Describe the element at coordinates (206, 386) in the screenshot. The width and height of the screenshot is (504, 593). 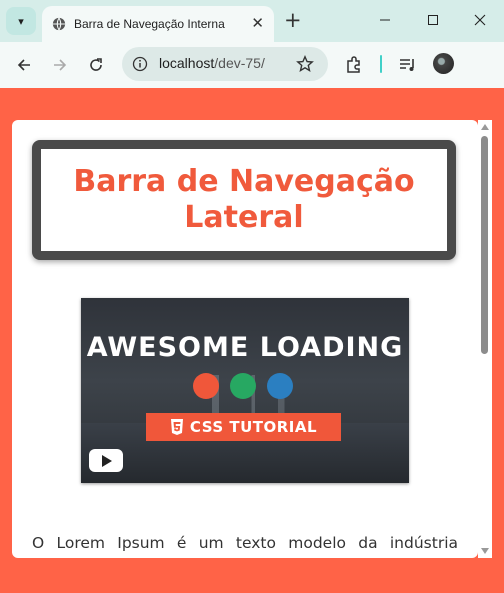
I see `loading-dot-red` at that location.